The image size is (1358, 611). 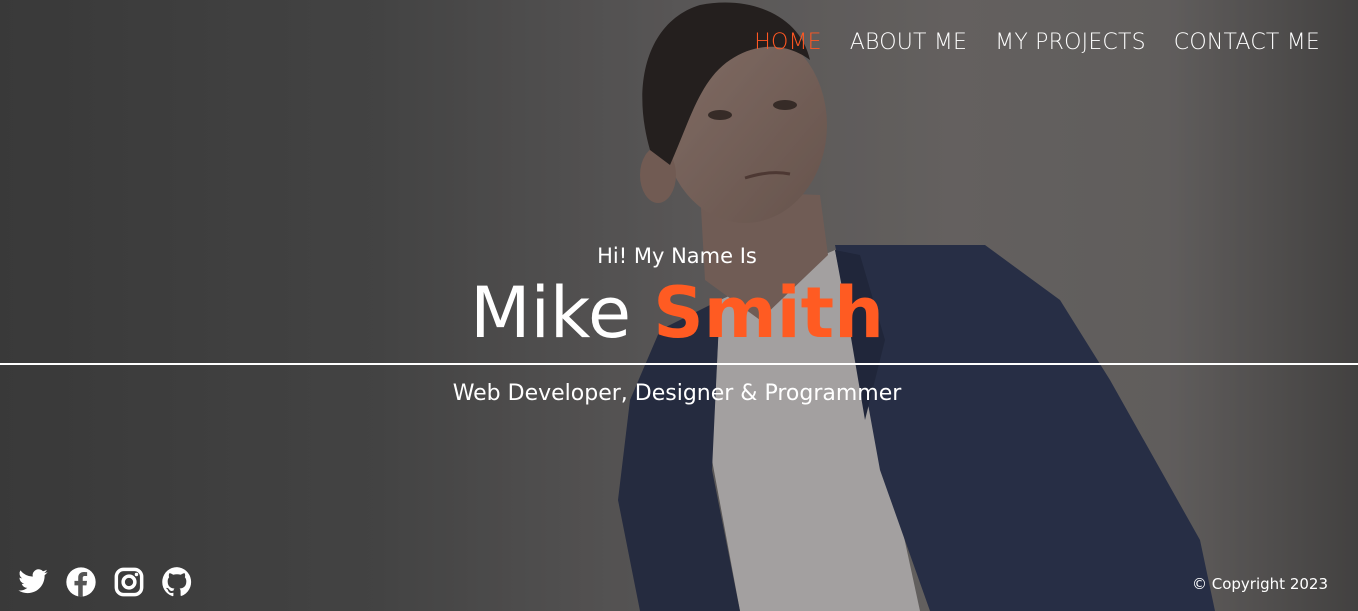 I want to click on nav-item-about-me: ABOUT ME, so click(x=908, y=43).